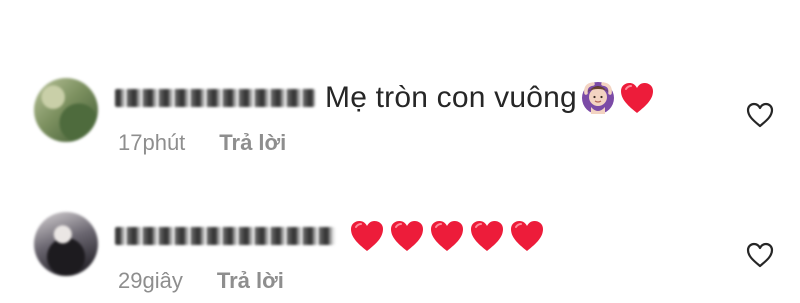 The width and height of the screenshot is (800, 303). Describe the element at coordinates (597, 98) in the screenshot. I see `woman-gesturing-ok-emoji` at that location.